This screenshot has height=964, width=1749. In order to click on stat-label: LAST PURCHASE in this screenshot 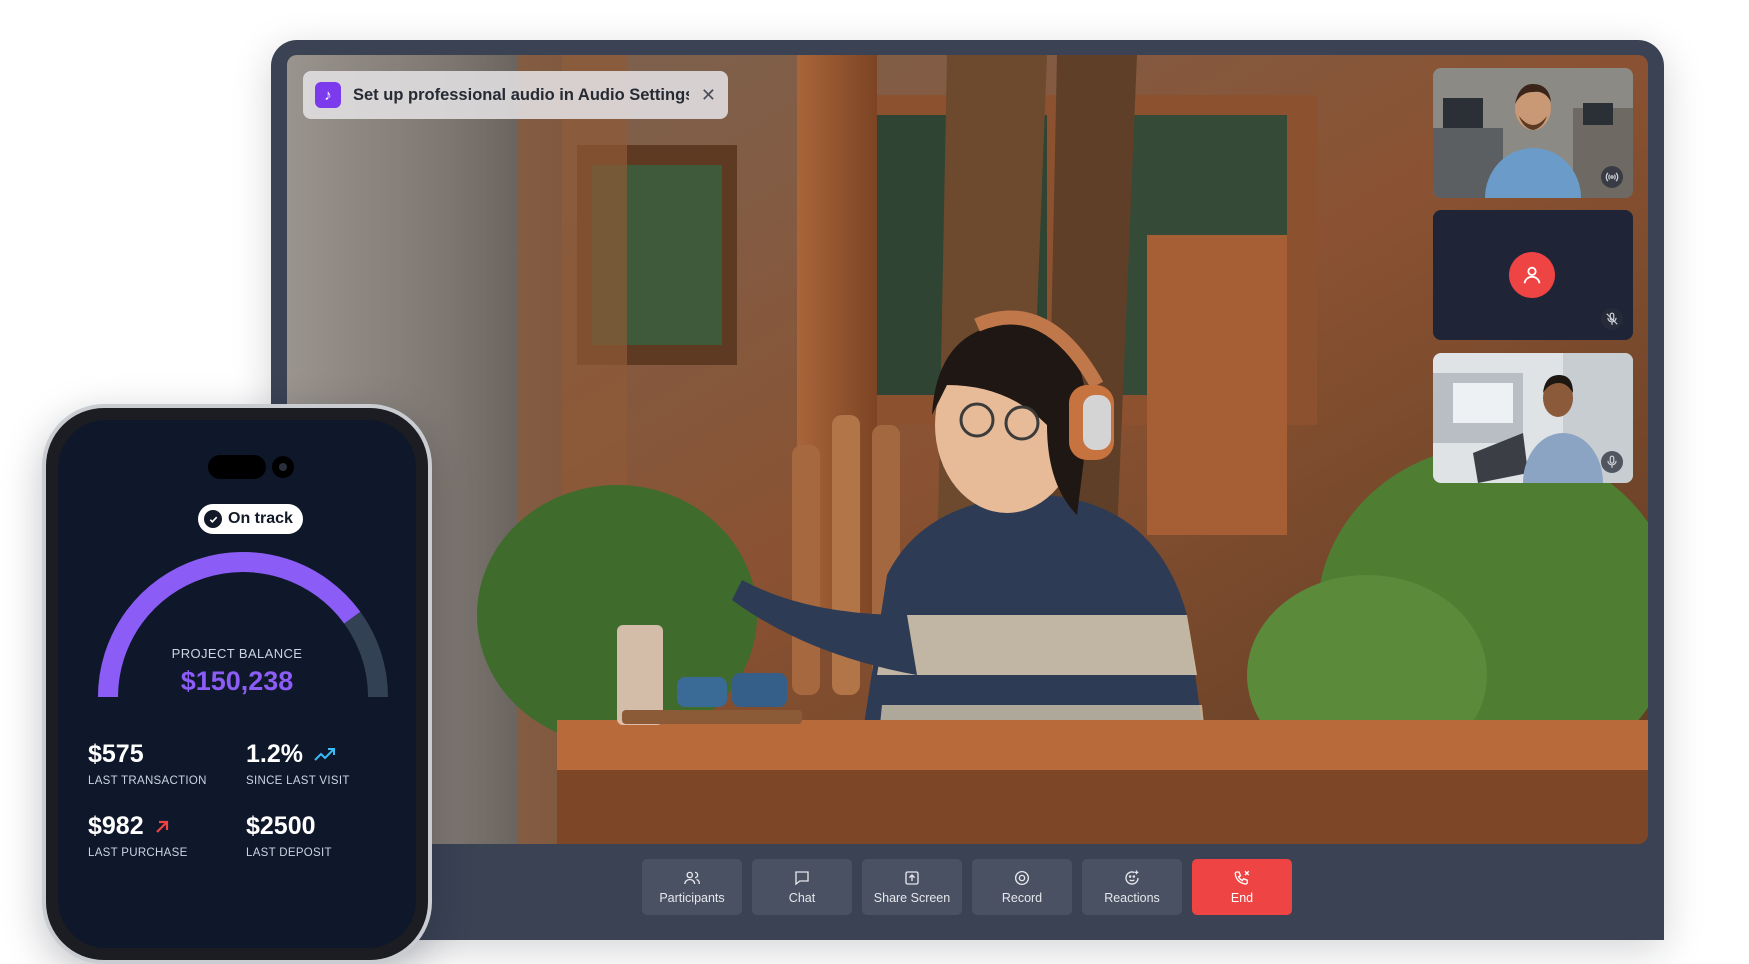, I will do `click(138, 853)`.